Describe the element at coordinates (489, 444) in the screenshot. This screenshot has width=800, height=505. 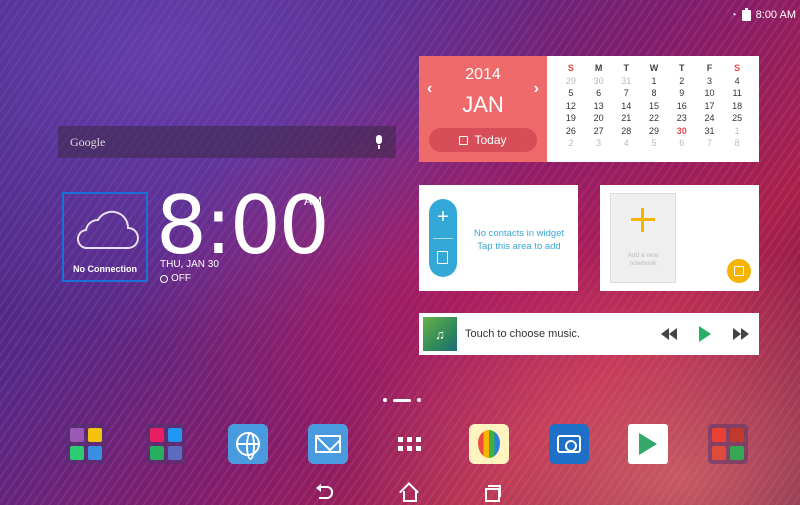
I see `gallery-icon` at that location.